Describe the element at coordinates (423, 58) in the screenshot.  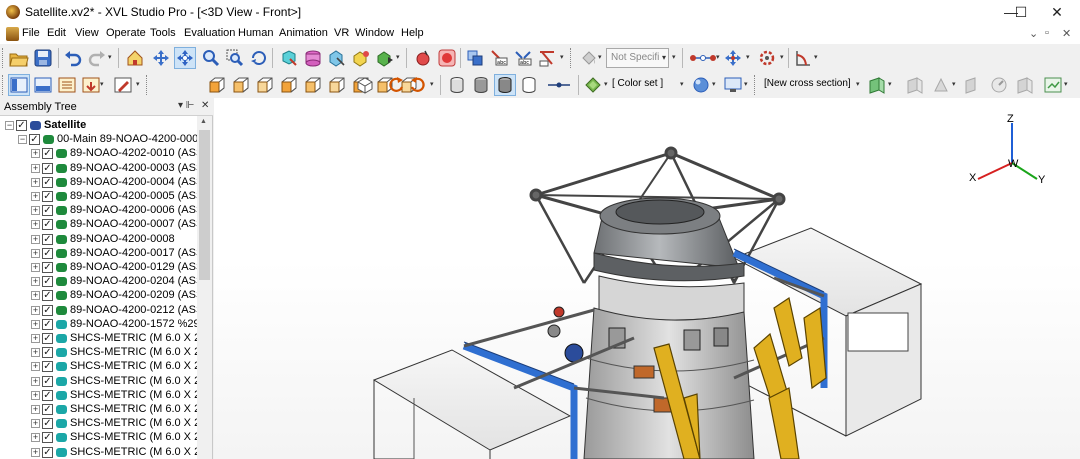
I see `sphere-red-icon` at that location.